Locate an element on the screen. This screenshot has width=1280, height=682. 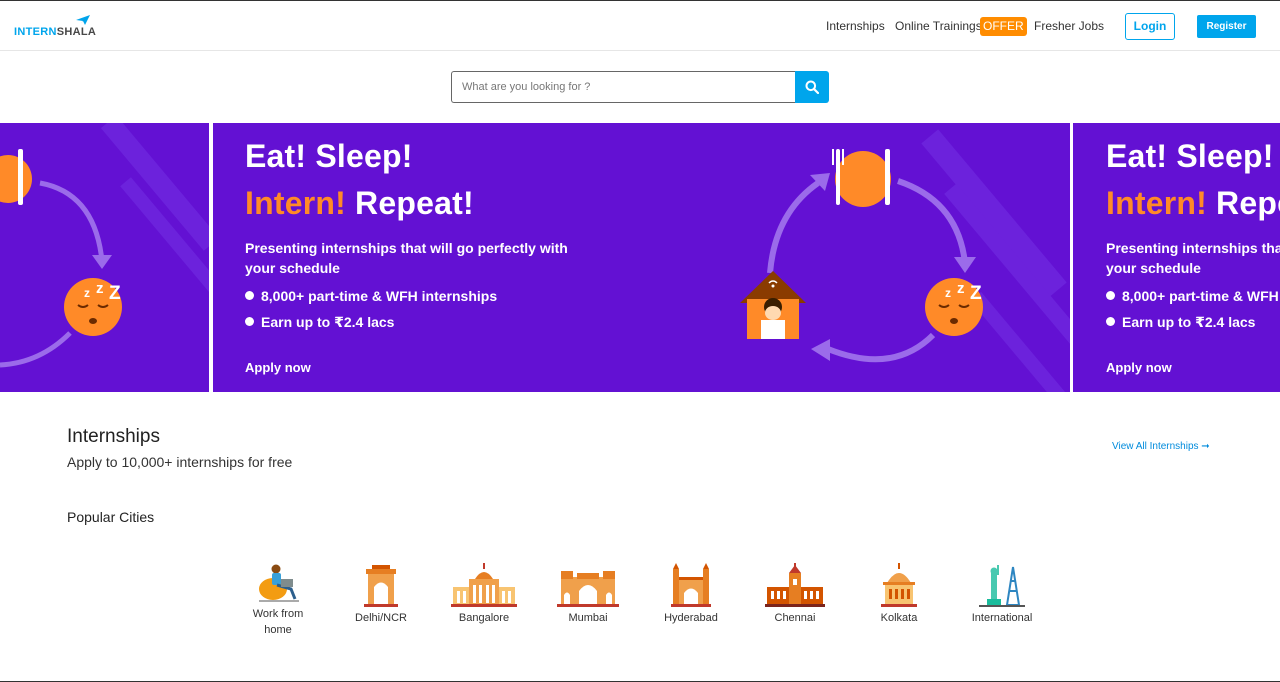
next-banner-headline-rest: Repeat! is located at coordinates (1248, 203).